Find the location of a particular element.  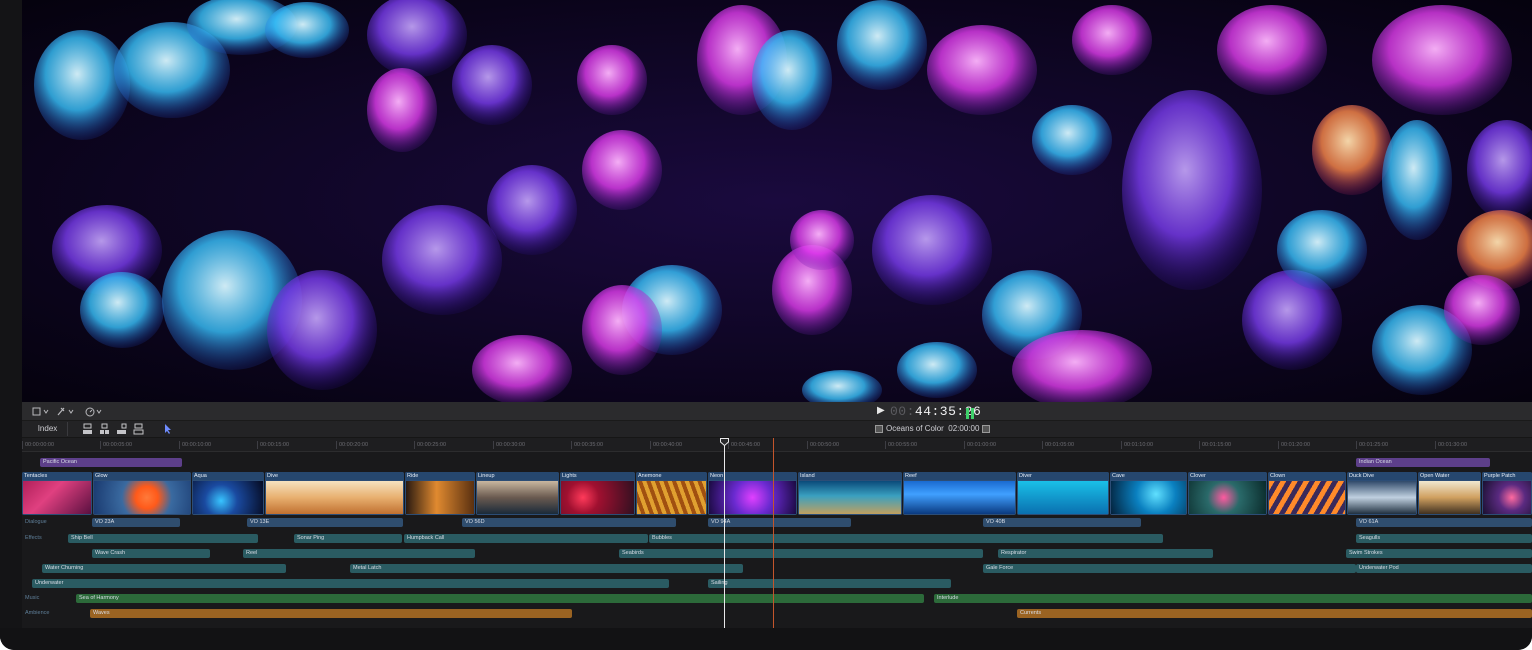

clip-name: Aqua is located at coordinates (228, 476).